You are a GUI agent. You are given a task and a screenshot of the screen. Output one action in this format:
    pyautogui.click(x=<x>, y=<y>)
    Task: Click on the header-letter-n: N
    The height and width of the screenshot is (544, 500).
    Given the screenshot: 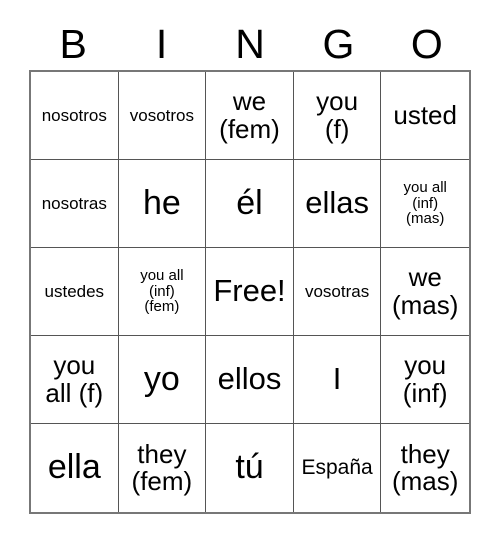 What is the action you would take?
    pyautogui.click(x=250, y=43)
    